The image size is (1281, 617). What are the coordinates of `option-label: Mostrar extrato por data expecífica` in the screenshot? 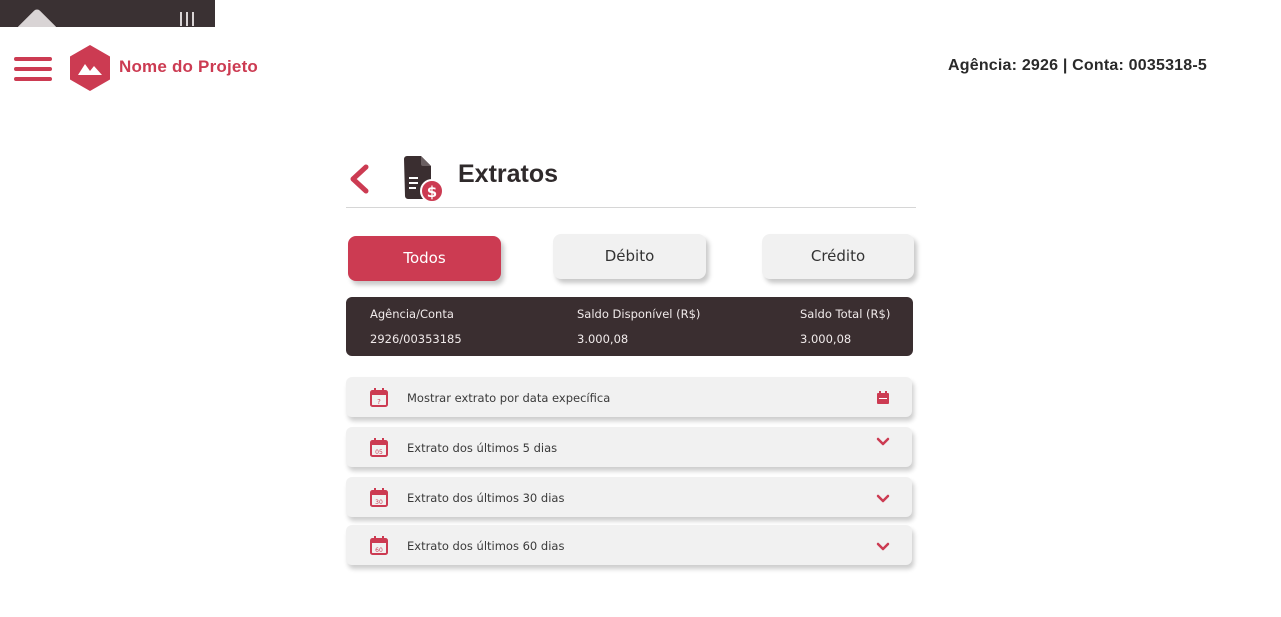 It's located at (509, 398).